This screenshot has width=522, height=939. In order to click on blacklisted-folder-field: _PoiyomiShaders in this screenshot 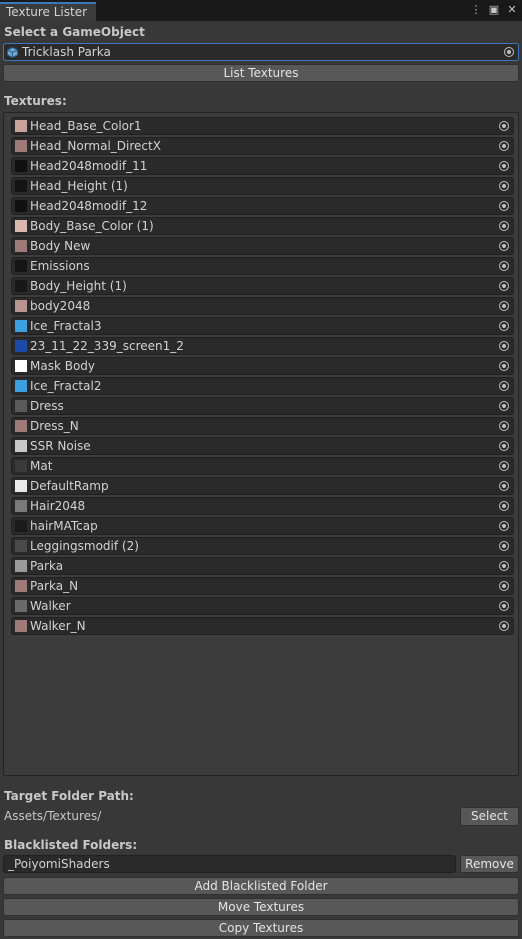, I will do `click(229, 864)`.